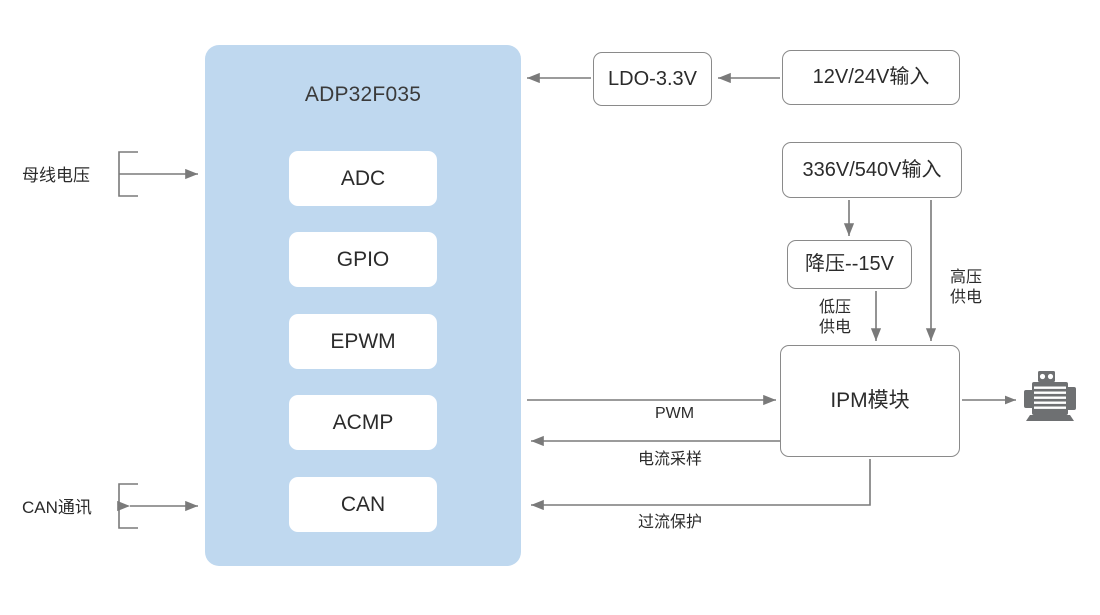  What do you see at coordinates (872, 170) in the screenshot?
I see `high-voltage-input-box: 336V/540V输入` at bounding box center [872, 170].